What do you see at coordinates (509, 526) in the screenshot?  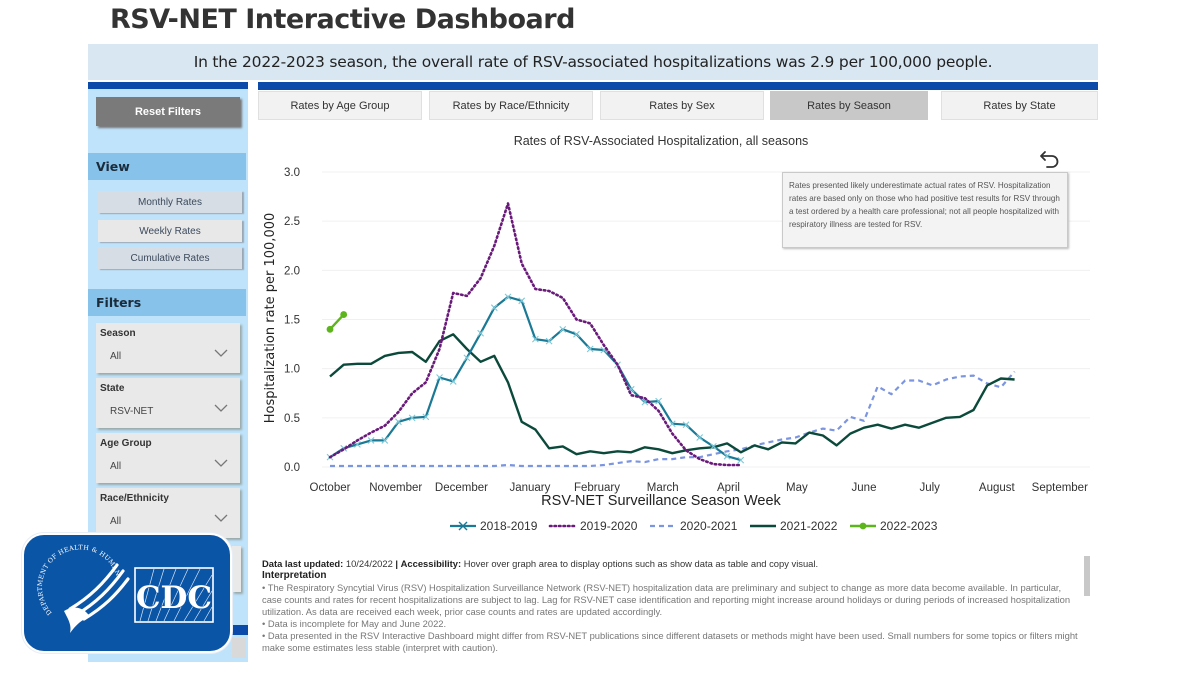 I see `legend-label: 2018-2019` at bounding box center [509, 526].